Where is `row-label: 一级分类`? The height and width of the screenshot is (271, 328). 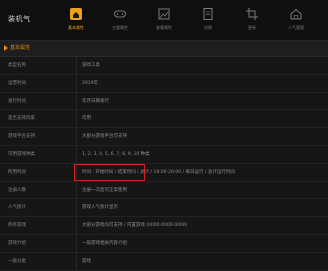 row-label: 一级分类 is located at coordinates (17, 261).